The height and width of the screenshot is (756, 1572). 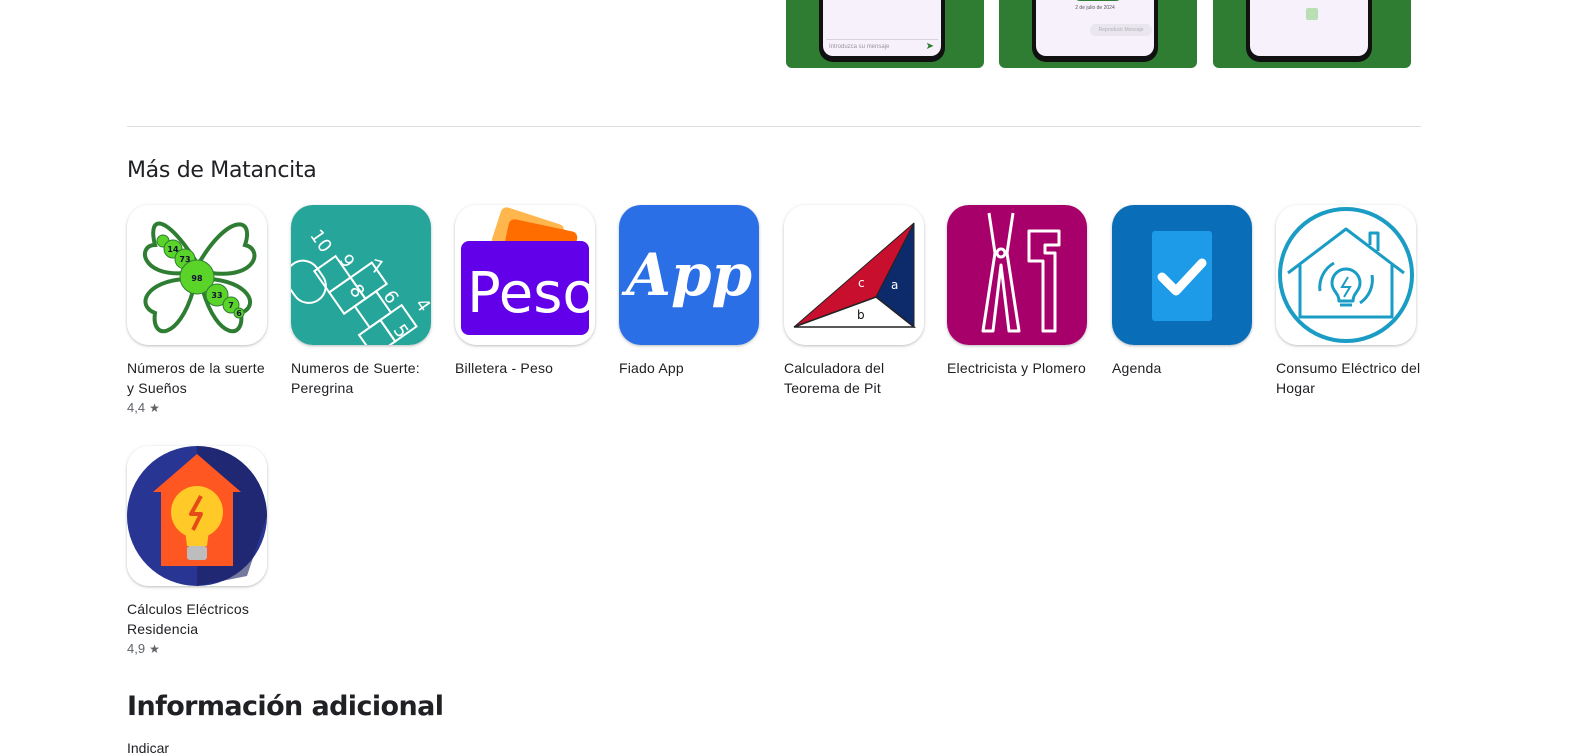 I want to click on additional-info-first-label: Indicar, so click(x=148, y=748).